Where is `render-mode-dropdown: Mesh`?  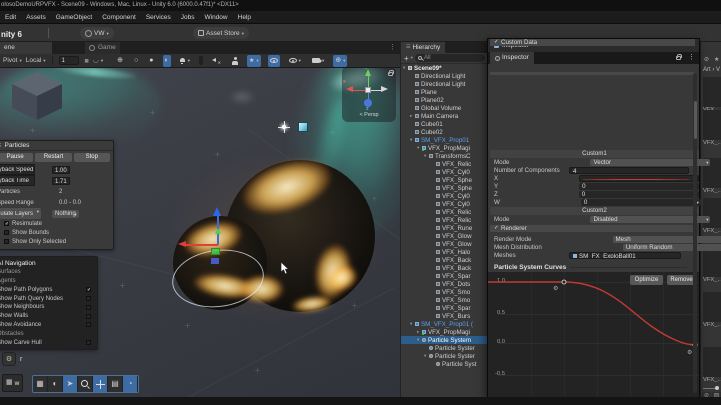 render-mode-dropdown: Mesh is located at coordinates (666, 239).